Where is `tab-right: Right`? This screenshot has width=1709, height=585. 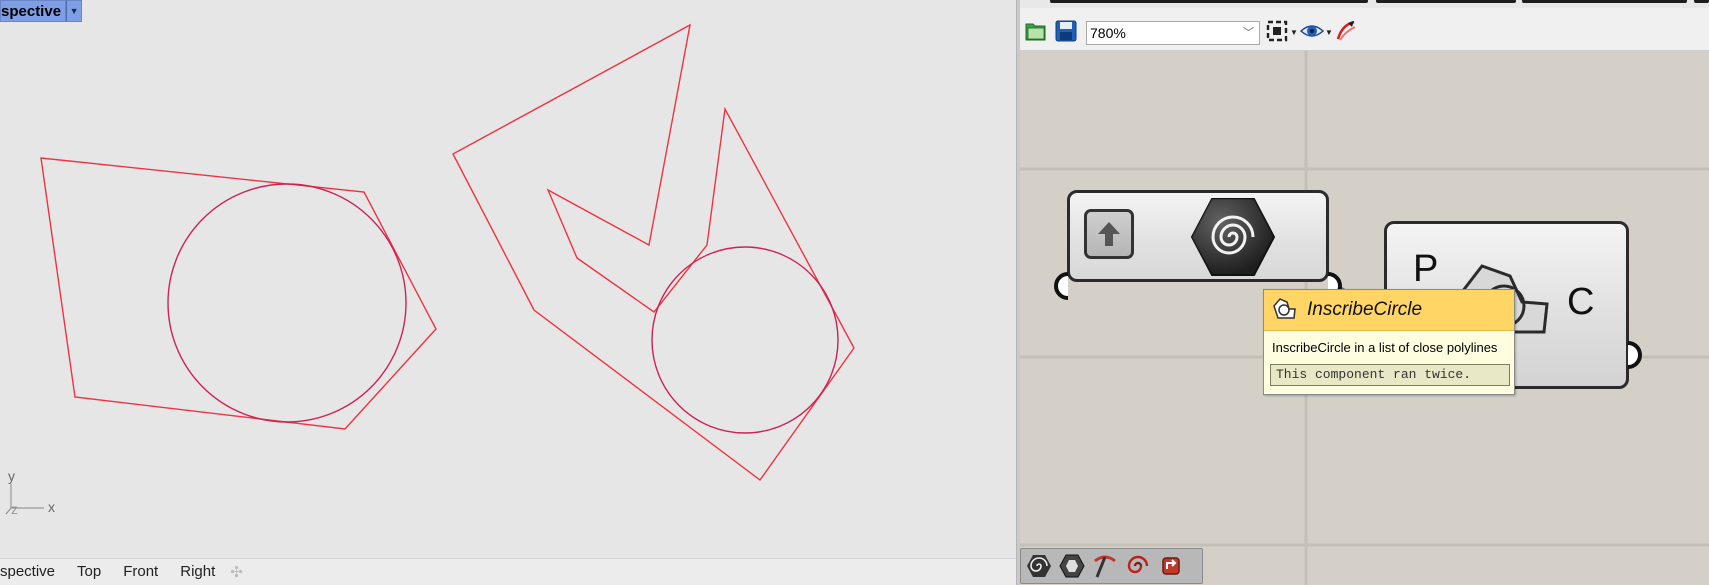
tab-right: Right is located at coordinates (197, 572).